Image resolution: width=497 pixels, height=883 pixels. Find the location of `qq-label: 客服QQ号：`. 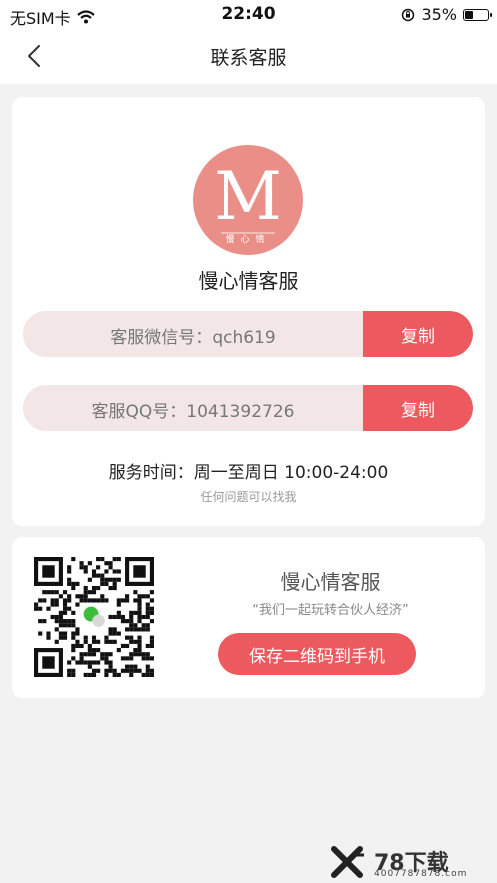

qq-label: 客服QQ号： is located at coordinates (139, 412).